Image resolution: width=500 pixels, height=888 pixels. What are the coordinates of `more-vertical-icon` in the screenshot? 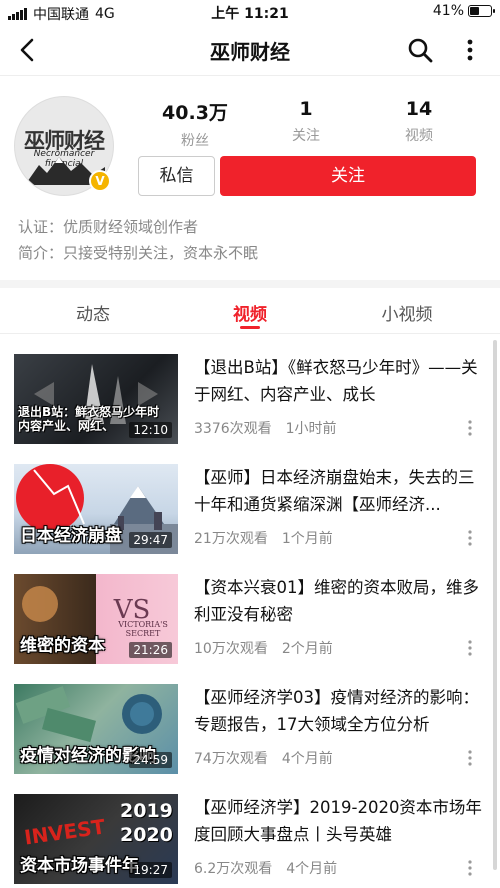 It's located at (470, 50).